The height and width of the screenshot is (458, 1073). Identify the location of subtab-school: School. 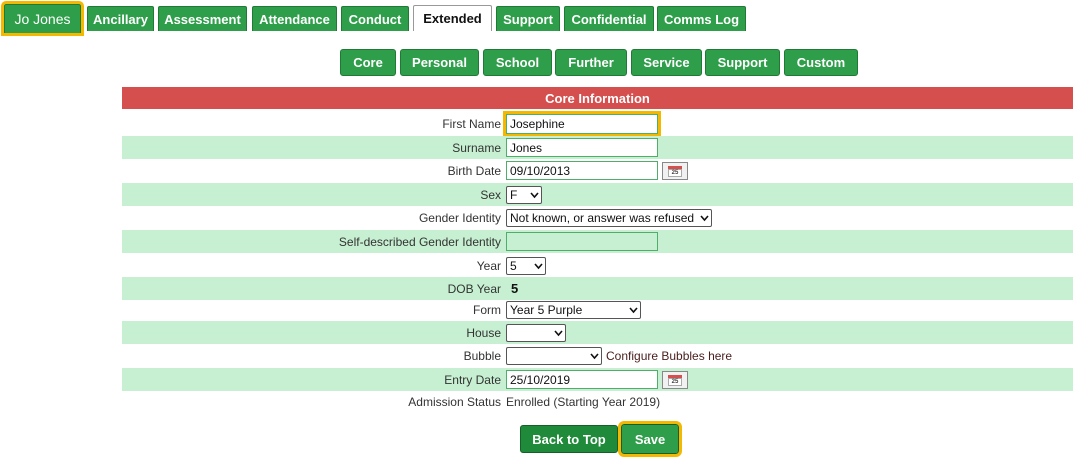
(517, 62).